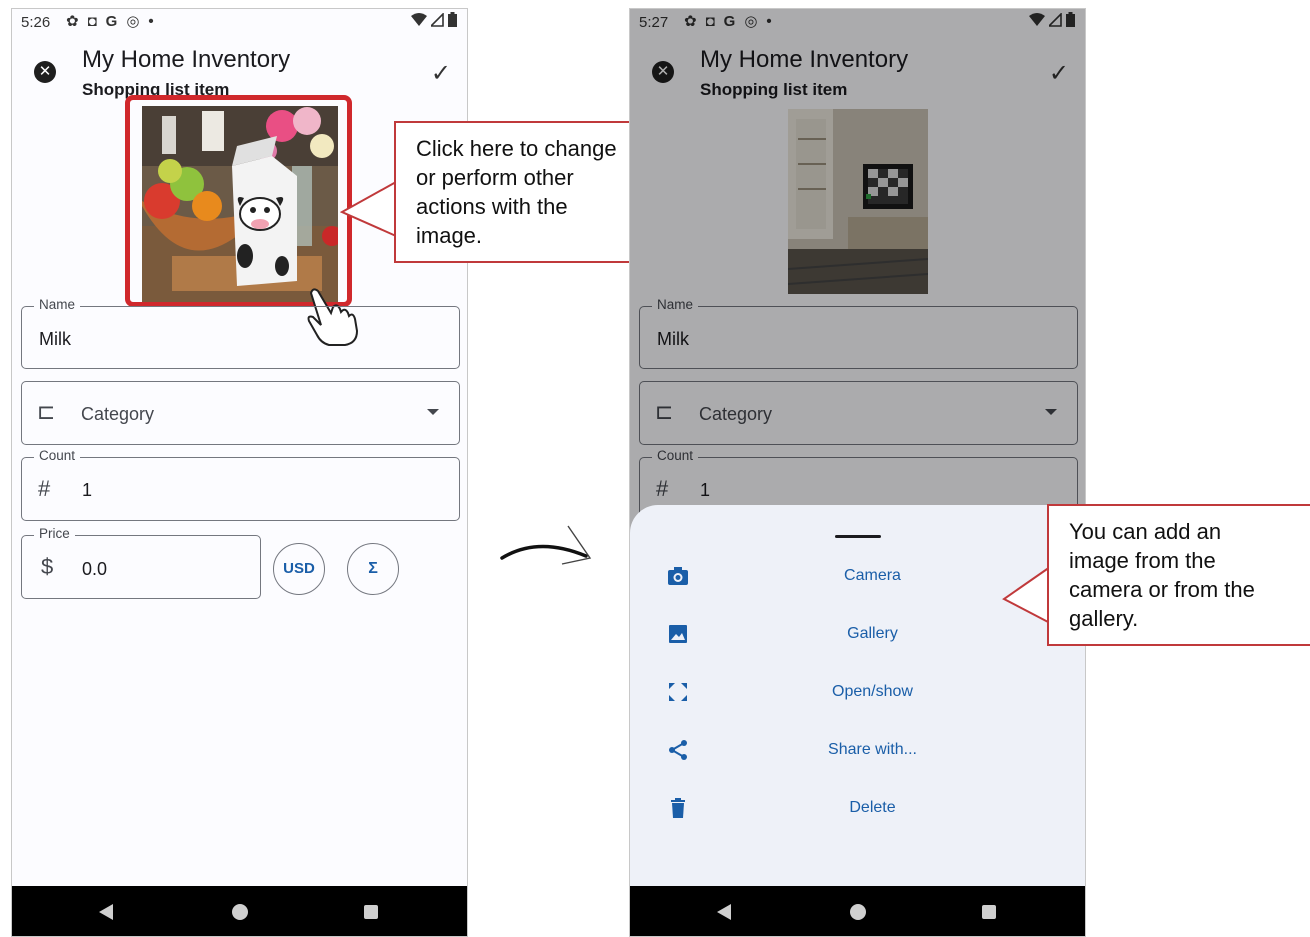 The width and height of the screenshot is (1310, 937). What do you see at coordinates (95, 569) in the screenshot?
I see `price-field-value: 0.0` at bounding box center [95, 569].